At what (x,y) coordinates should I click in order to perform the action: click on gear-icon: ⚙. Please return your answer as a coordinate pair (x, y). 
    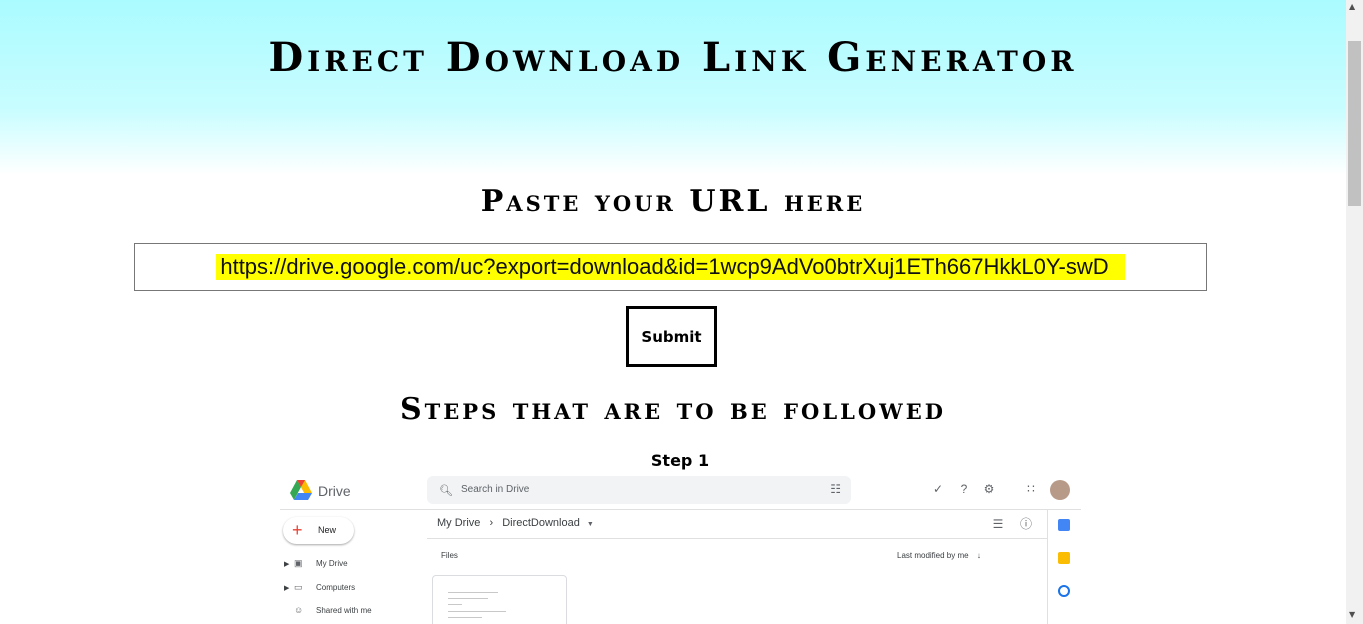
    Looking at the image, I should click on (989, 489).